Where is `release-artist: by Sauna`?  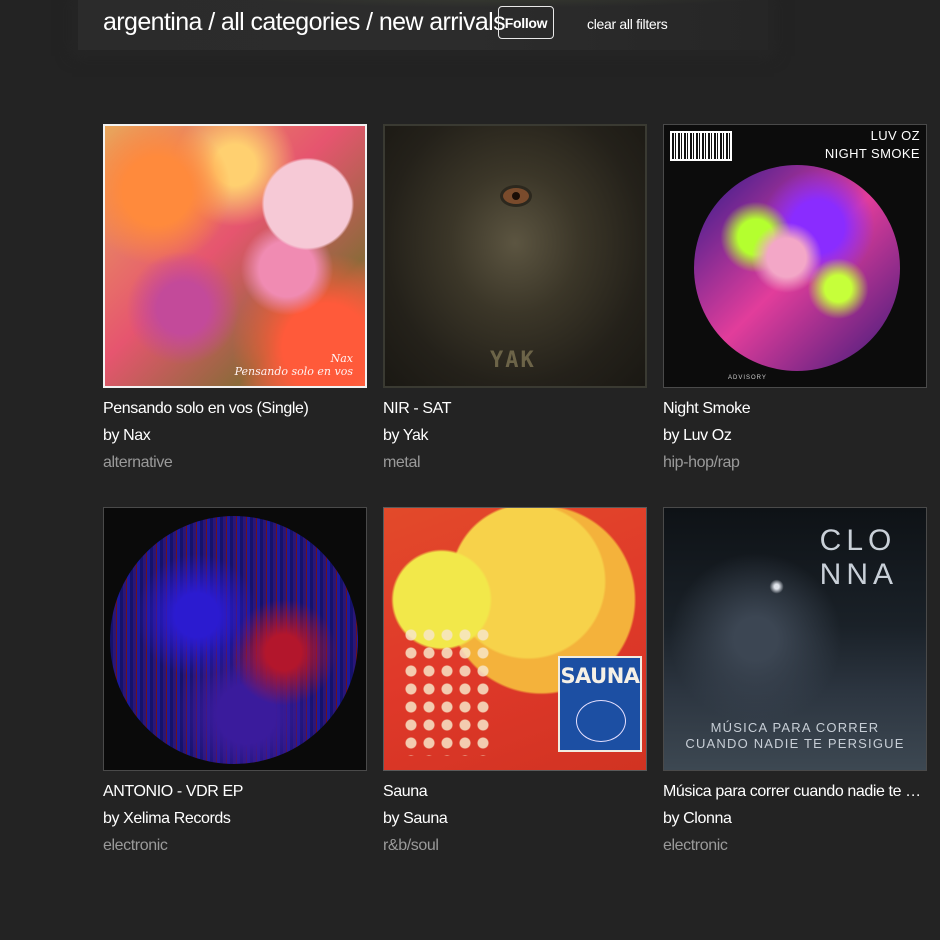 release-artist: by Sauna is located at coordinates (514, 819).